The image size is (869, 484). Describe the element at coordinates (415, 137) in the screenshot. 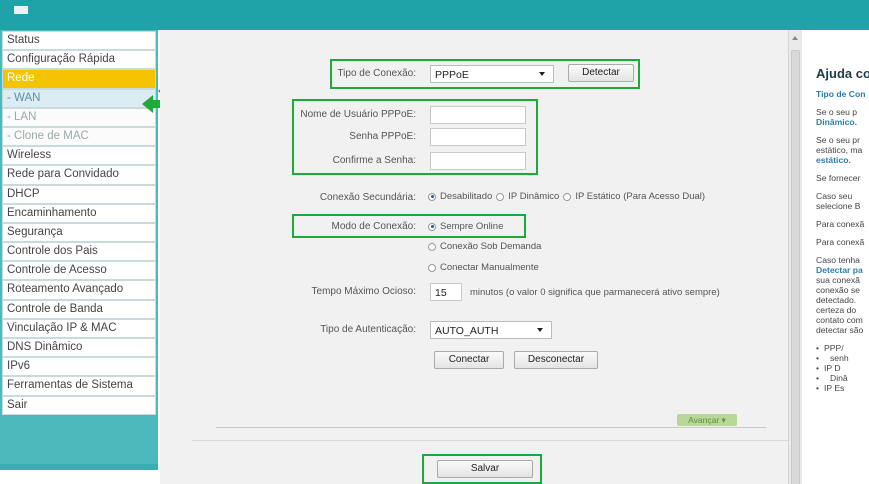

I see `highlight-credentials` at that location.